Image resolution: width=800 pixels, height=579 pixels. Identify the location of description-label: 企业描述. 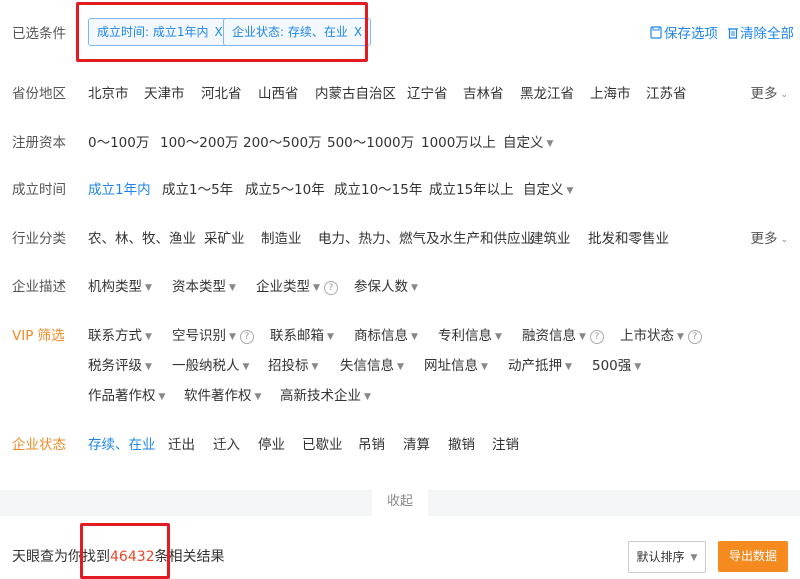
(39, 287).